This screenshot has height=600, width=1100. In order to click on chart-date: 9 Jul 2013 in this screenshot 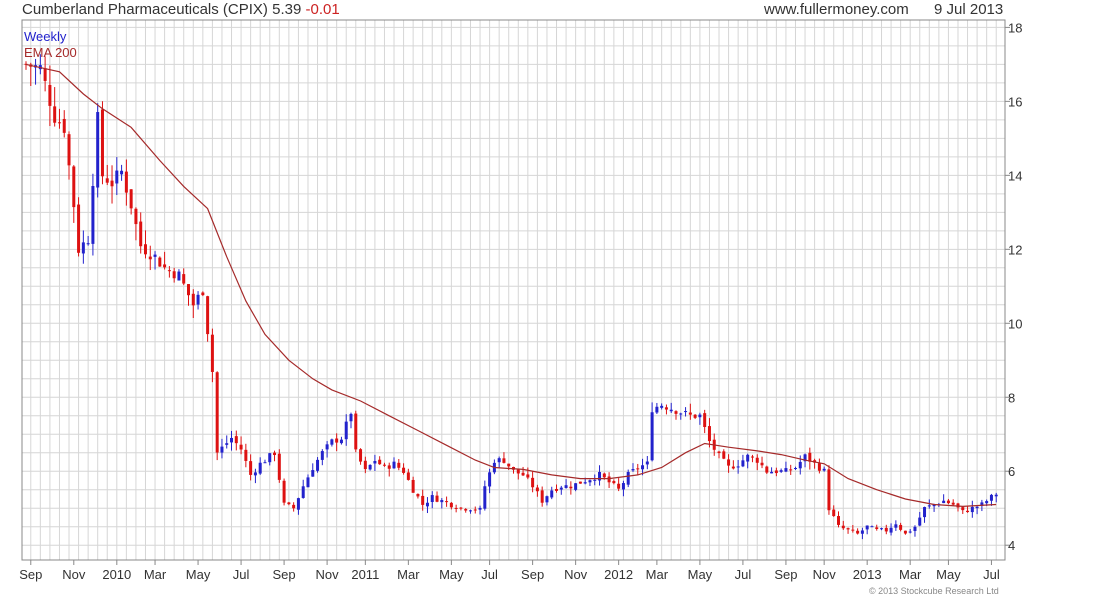, I will do `click(969, 9)`.